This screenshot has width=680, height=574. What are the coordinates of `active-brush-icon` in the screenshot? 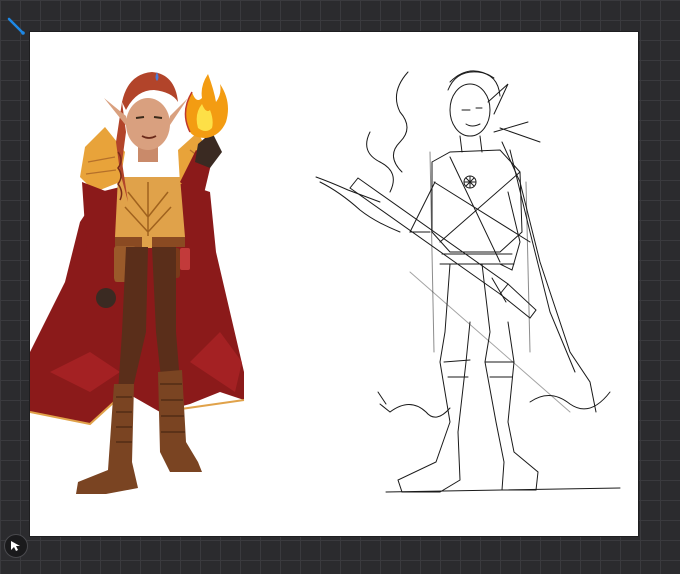 It's located at (16, 26).